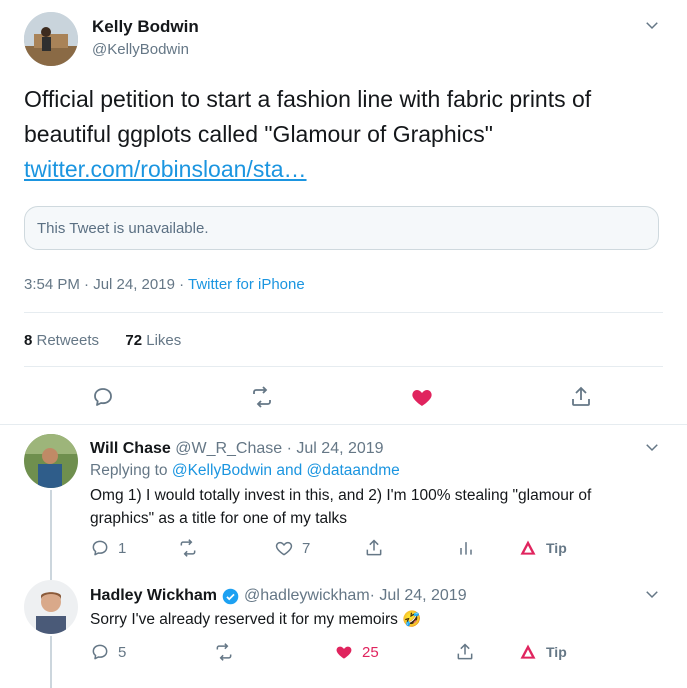 The width and height of the screenshot is (687, 688). I want to click on reply-action: 5, so click(108, 652).